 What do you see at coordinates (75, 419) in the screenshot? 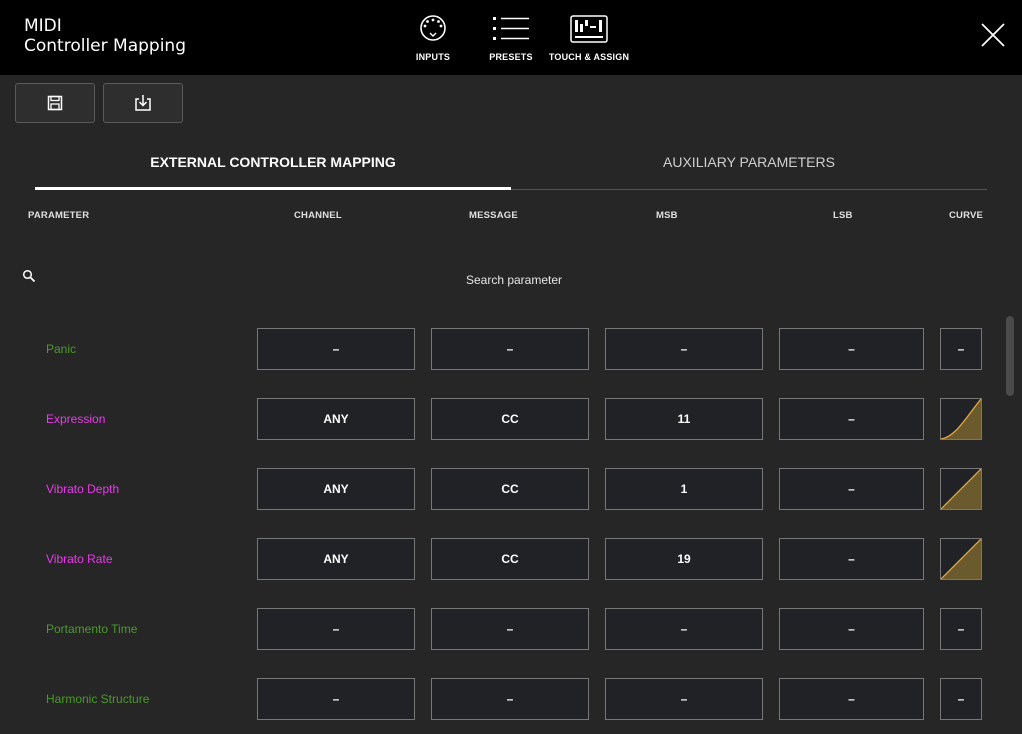
I see `parameter-name: Expression` at bounding box center [75, 419].